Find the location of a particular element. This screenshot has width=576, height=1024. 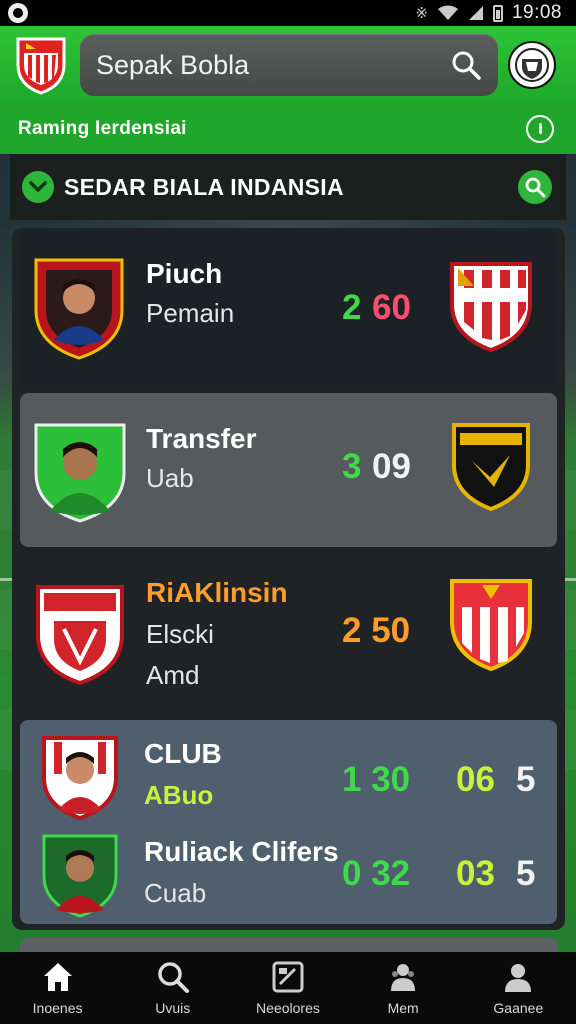

home-icon is located at coordinates (57, 977).